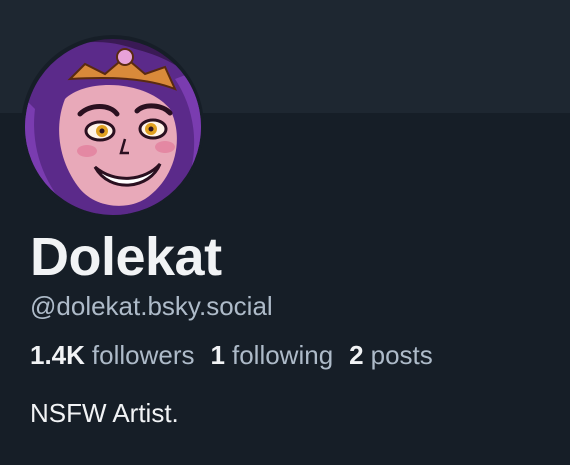  What do you see at coordinates (104, 413) in the screenshot?
I see `profile-bio: NSFW Artist.` at bounding box center [104, 413].